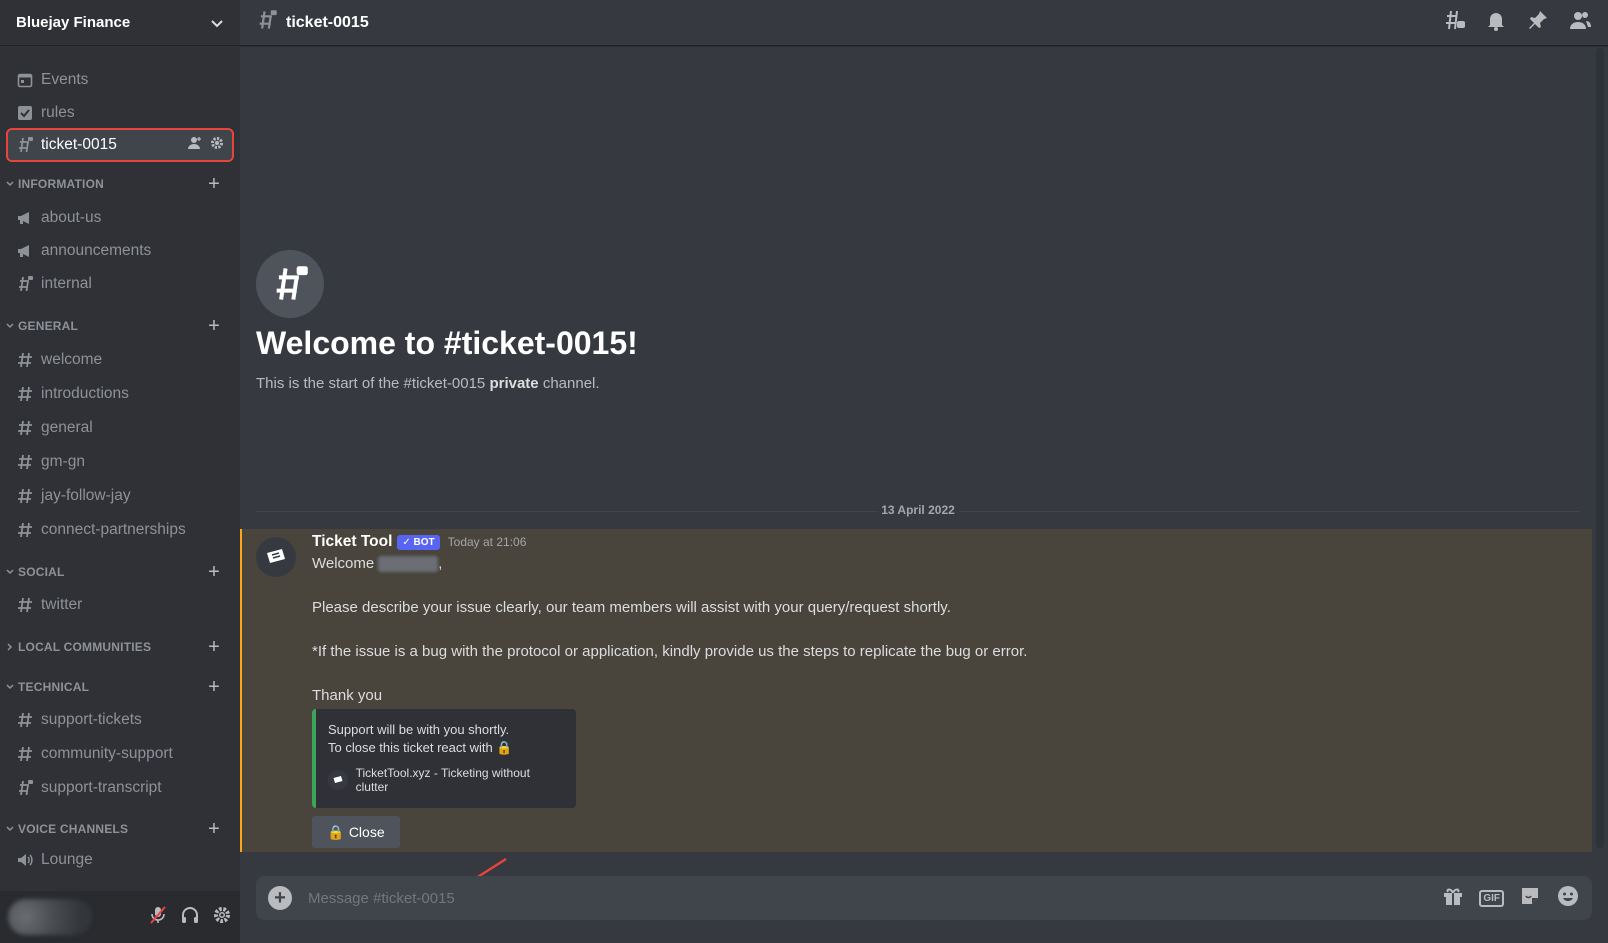  I want to click on speaker-icon, so click(25, 860).